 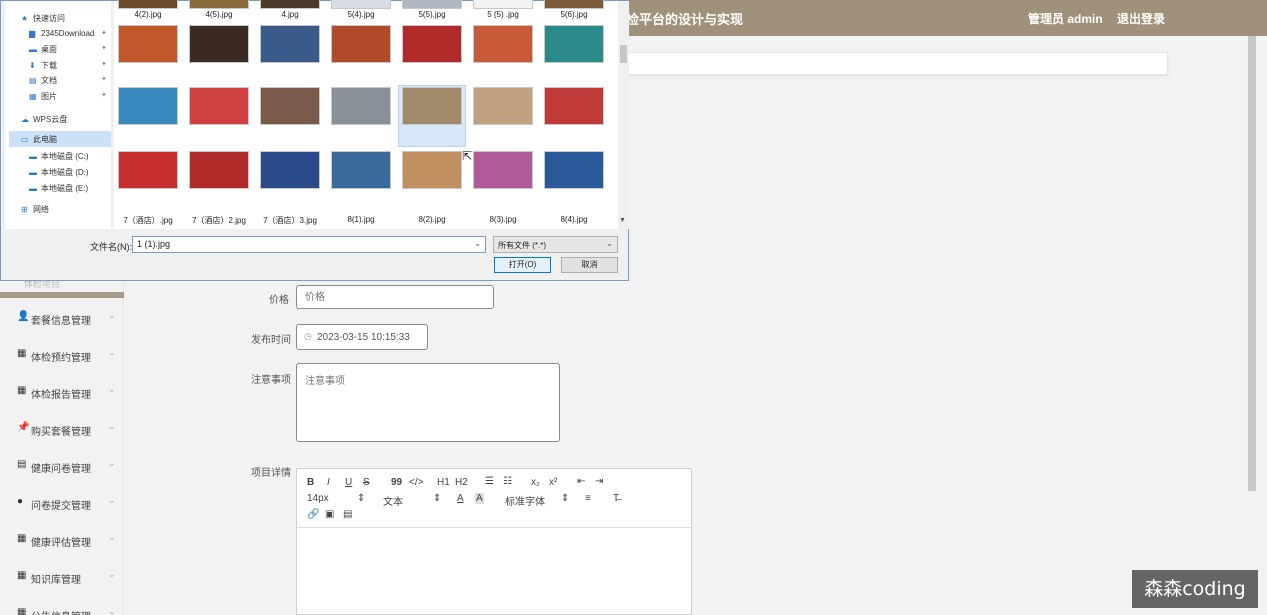 I want to click on sidebar-item: ▦ 知识库管理 ⌄, so click(x=62, y=577).